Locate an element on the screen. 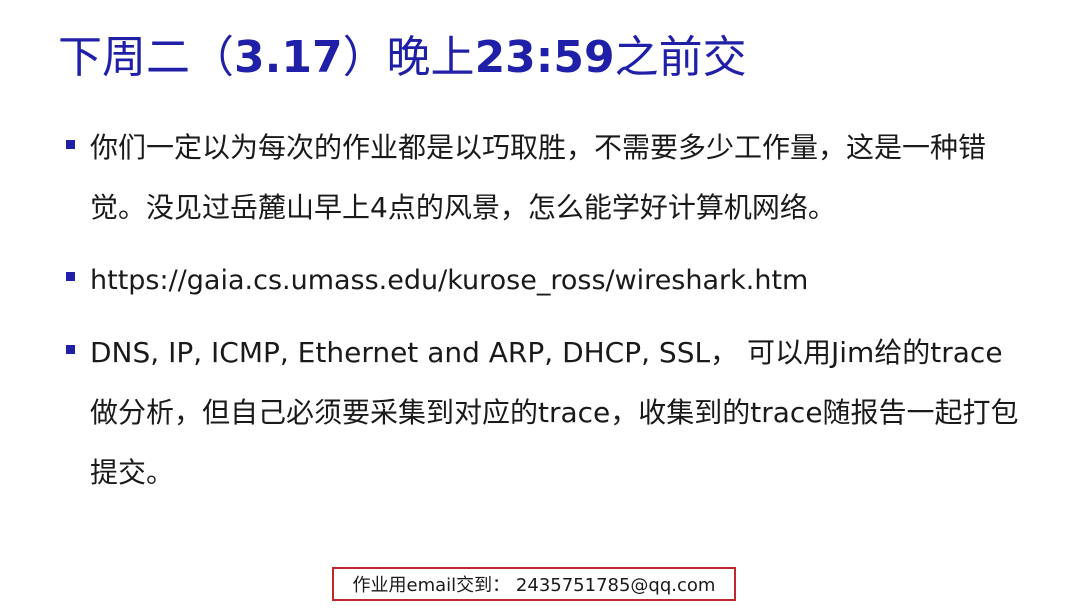 This screenshot has height=611, width=1079. submission-email-box: 作业用email交到： 2435751785@qq.com is located at coordinates (534, 584).